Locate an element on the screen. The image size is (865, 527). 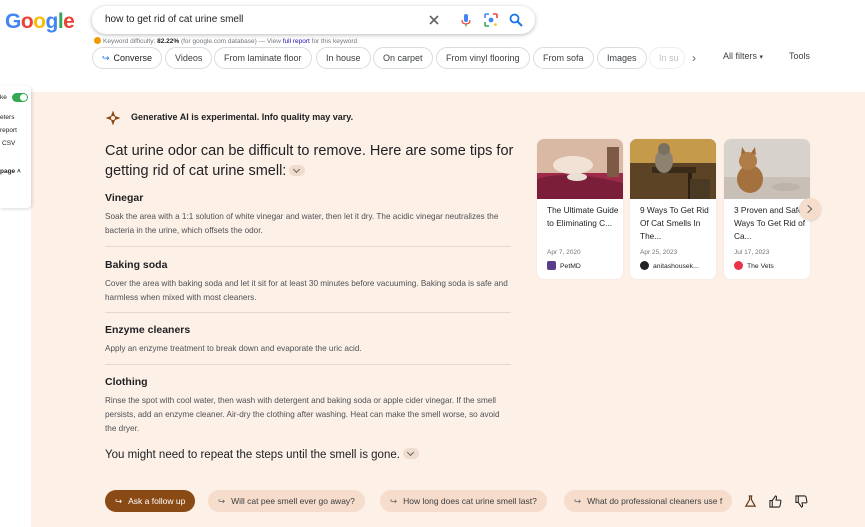
tools-button: Tools is located at coordinates (799, 56).